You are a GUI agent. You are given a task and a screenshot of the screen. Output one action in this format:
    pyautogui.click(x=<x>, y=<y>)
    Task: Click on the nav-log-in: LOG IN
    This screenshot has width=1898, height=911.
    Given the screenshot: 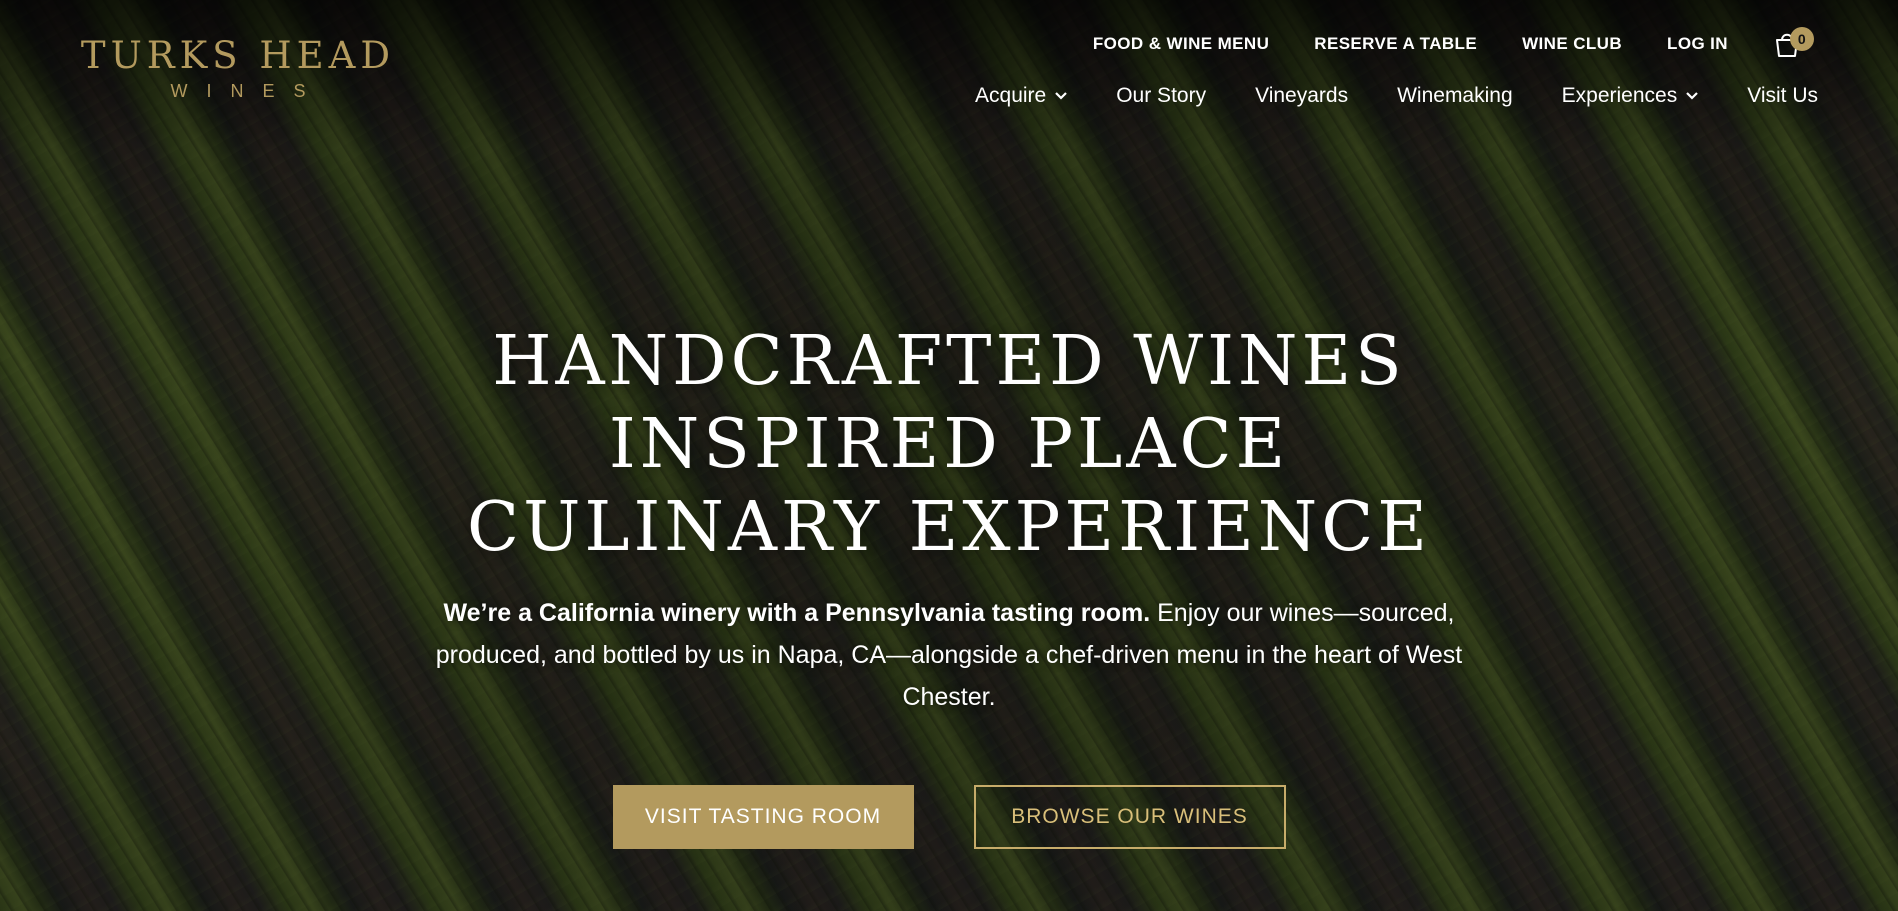 What is the action you would take?
    pyautogui.click(x=1697, y=44)
    